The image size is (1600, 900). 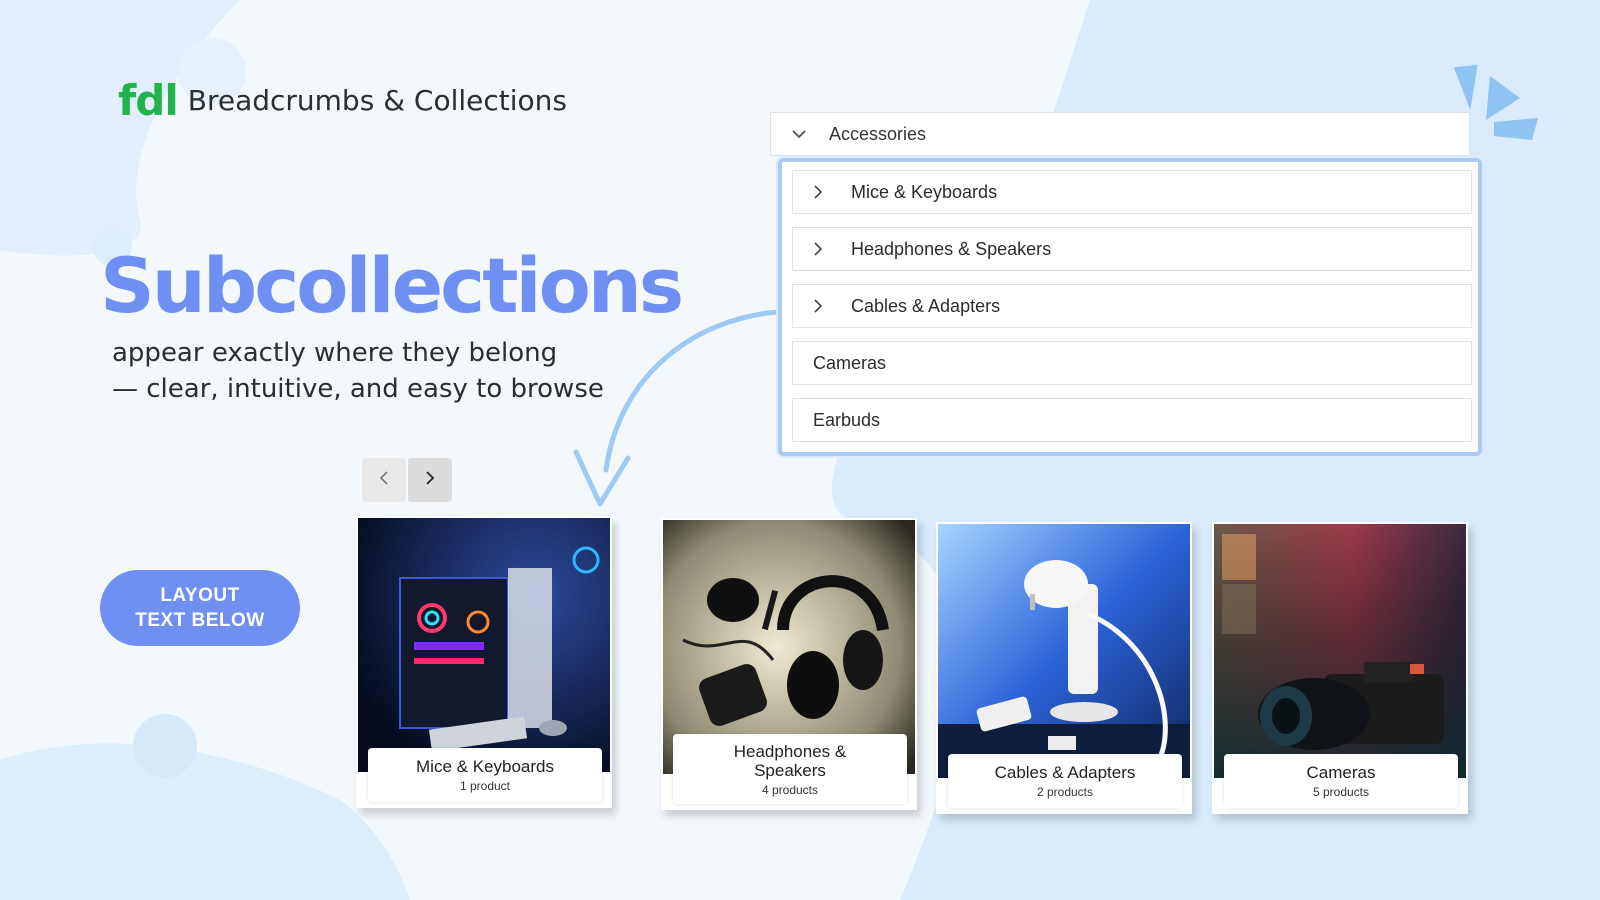 What do you see at coordinates (924, 191) in the screenshot?
I see `subcollection-label: Mice & Keyboards` at bounding box center [924, 191].